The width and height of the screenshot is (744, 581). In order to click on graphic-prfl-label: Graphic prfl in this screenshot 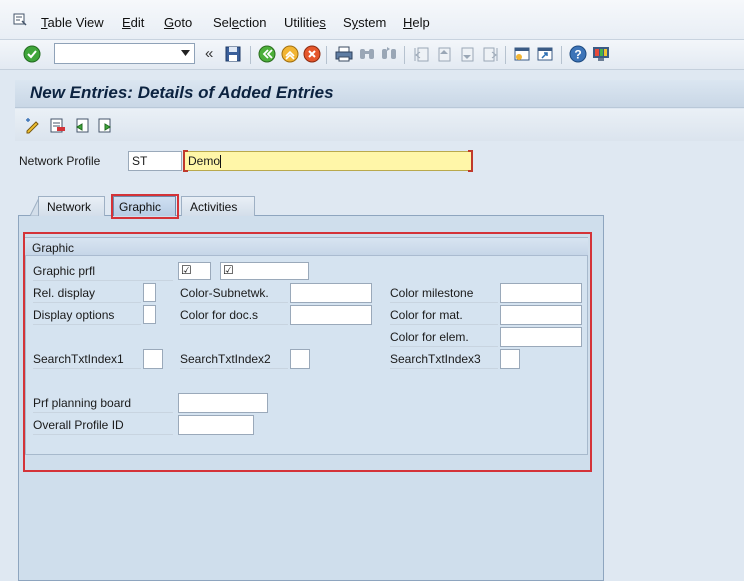, I will do `click(103, 272)`.